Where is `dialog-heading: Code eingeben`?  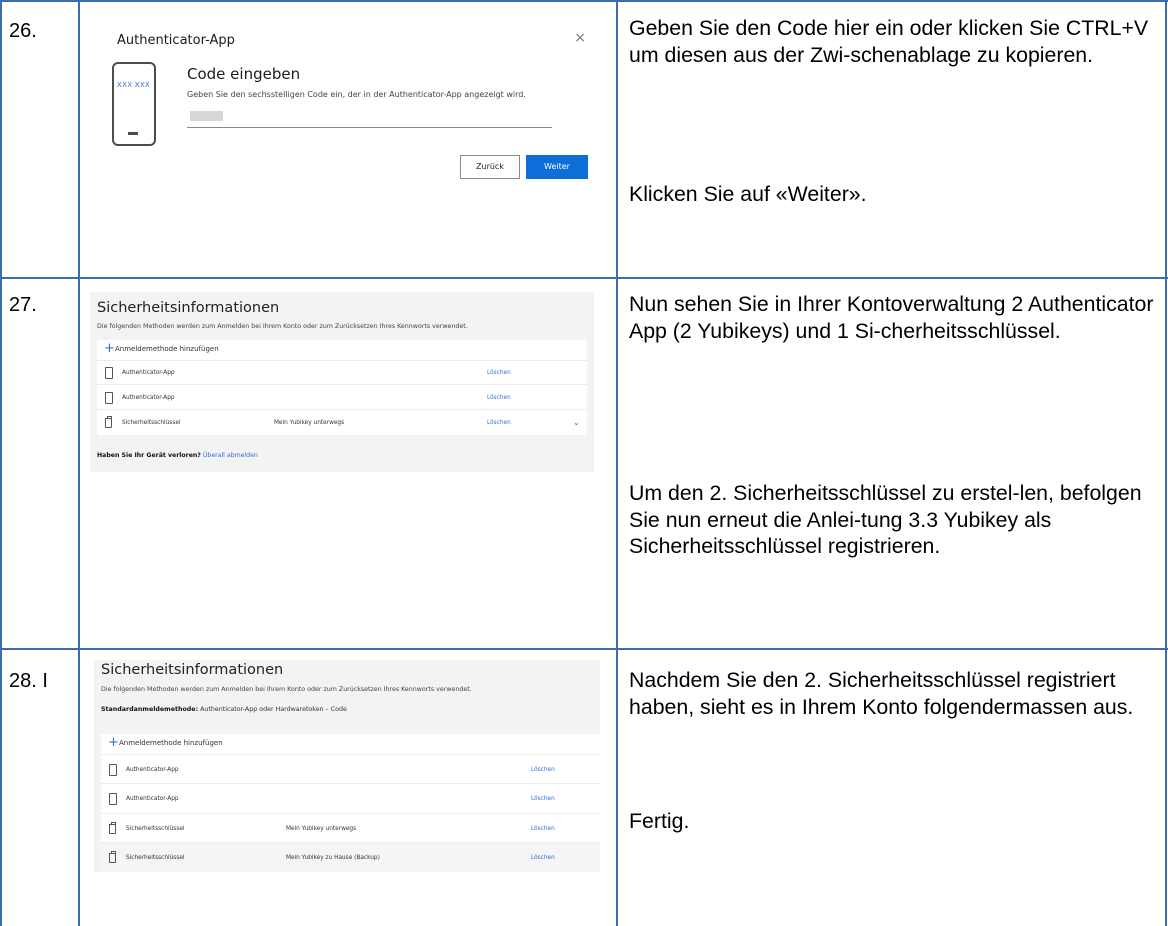 dialog-heading: Code eingeben is located at coordinates (244, 74).